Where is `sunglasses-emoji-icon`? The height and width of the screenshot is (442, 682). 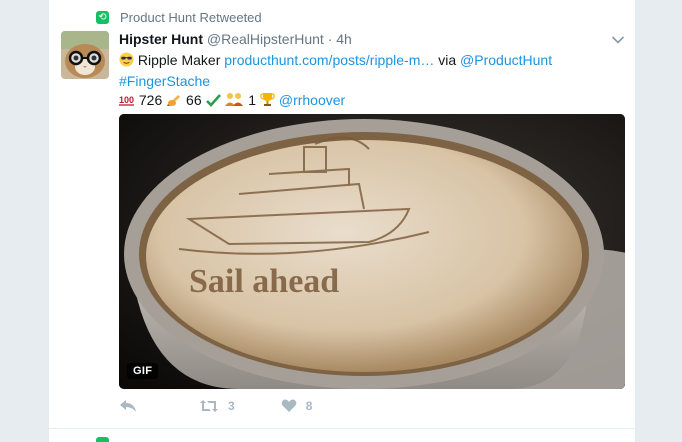
sunglasses-emoji-icon is located at coordinates (126, 62).